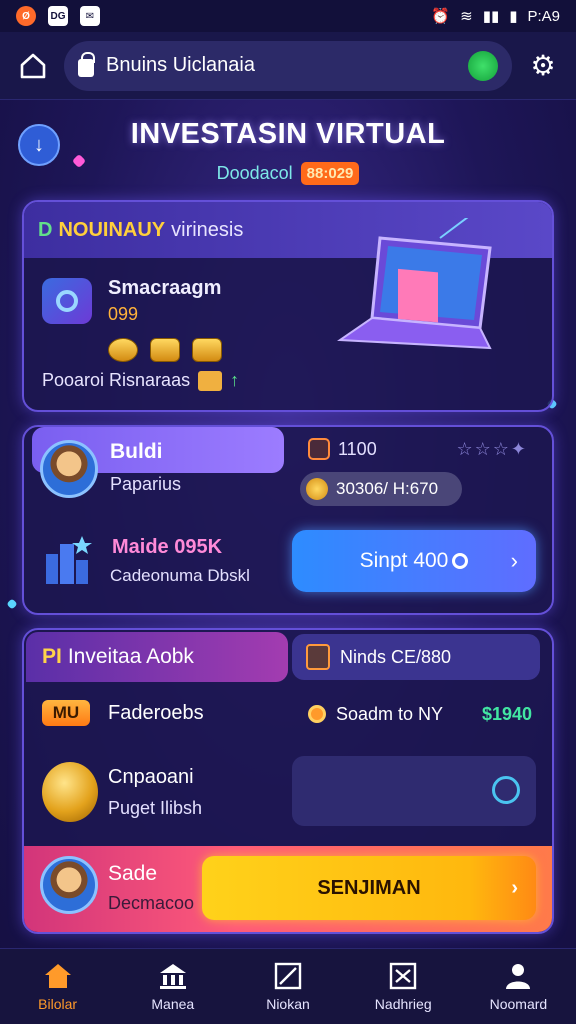 Image resolution: width=576 pixels, height=1024 pixels. Describe the element at coordinates (543, 16) in the screenshot. I see `status-time: P:A9` at that location.